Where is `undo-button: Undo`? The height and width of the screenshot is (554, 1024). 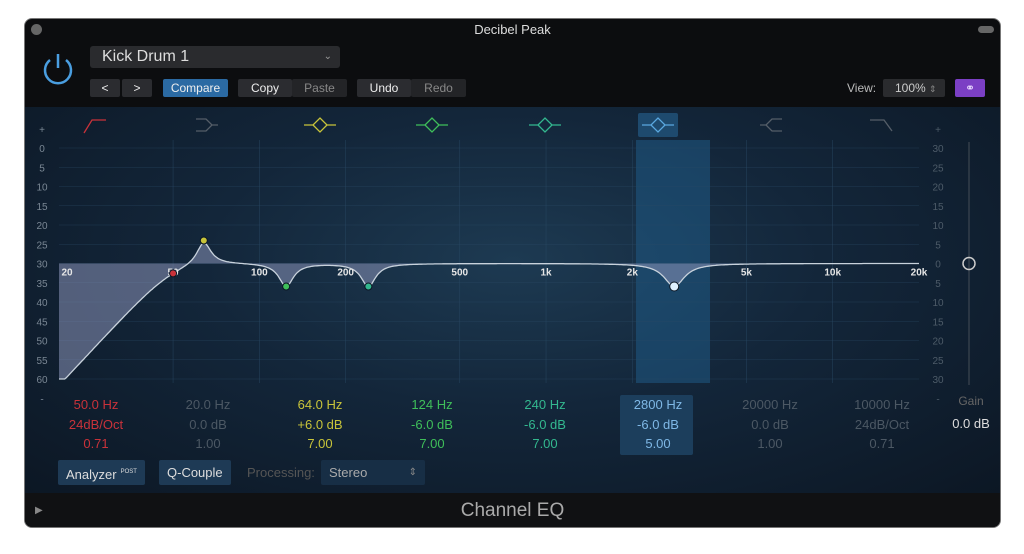 undo-button: Undo is located at coordinates (384, 88).